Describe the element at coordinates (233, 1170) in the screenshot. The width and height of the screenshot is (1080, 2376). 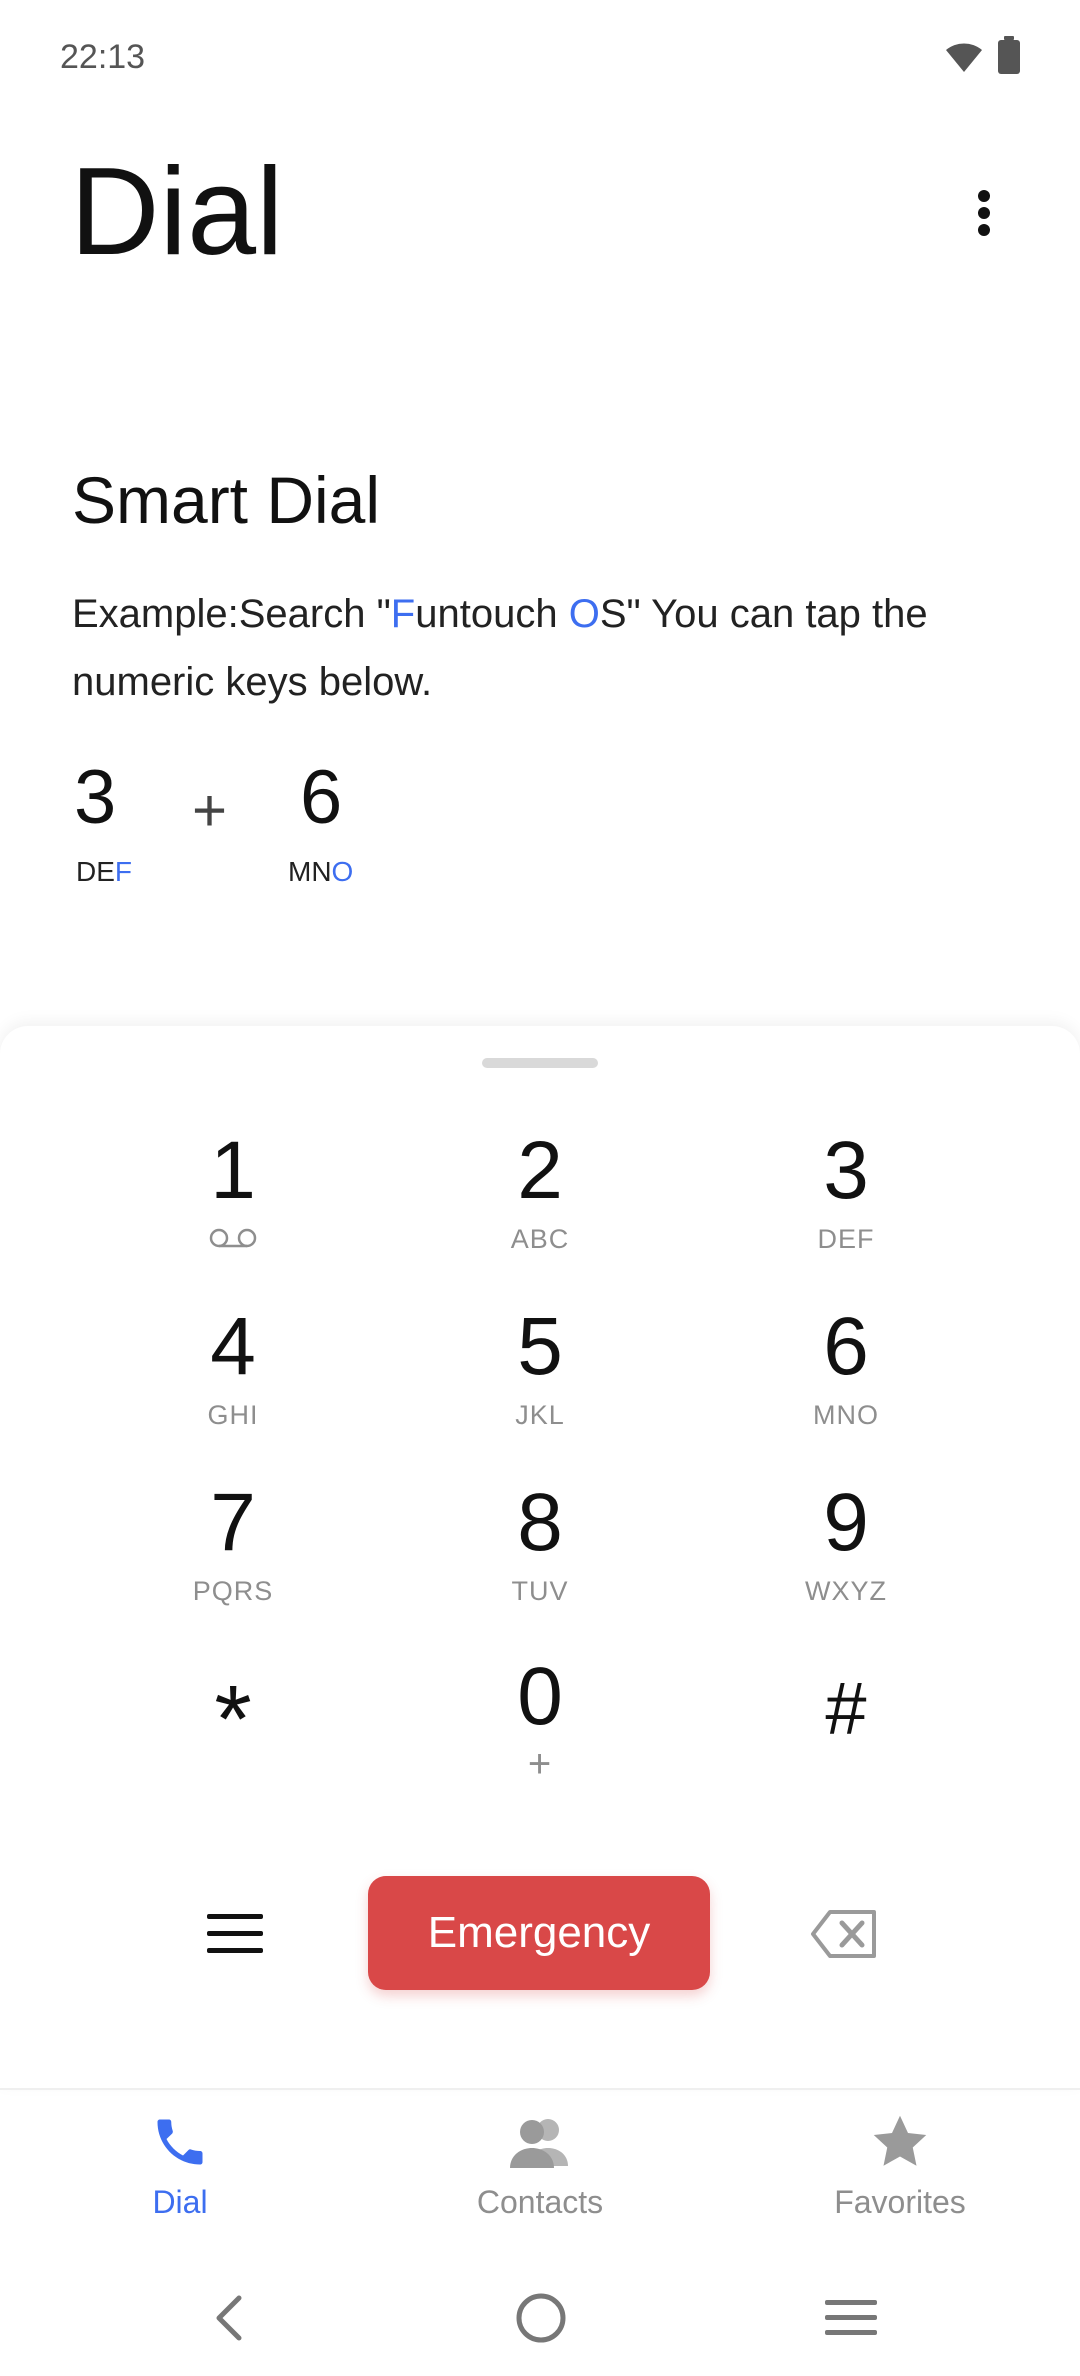
I see `key-digit: 1` at that location.